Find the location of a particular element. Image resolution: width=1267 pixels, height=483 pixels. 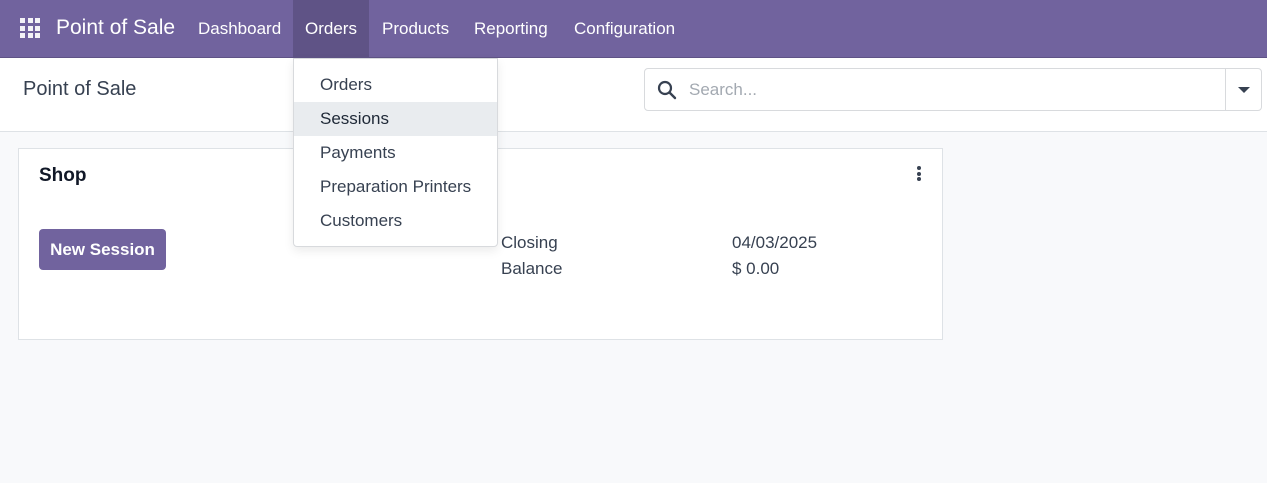

menu-reporting: Reporting is located at coordinates (511, 29).